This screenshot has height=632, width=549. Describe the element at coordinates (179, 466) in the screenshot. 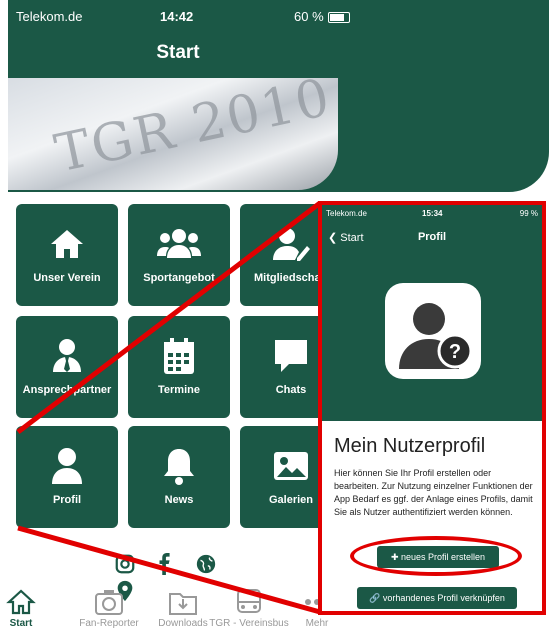

I see `bell-icon` at that location.